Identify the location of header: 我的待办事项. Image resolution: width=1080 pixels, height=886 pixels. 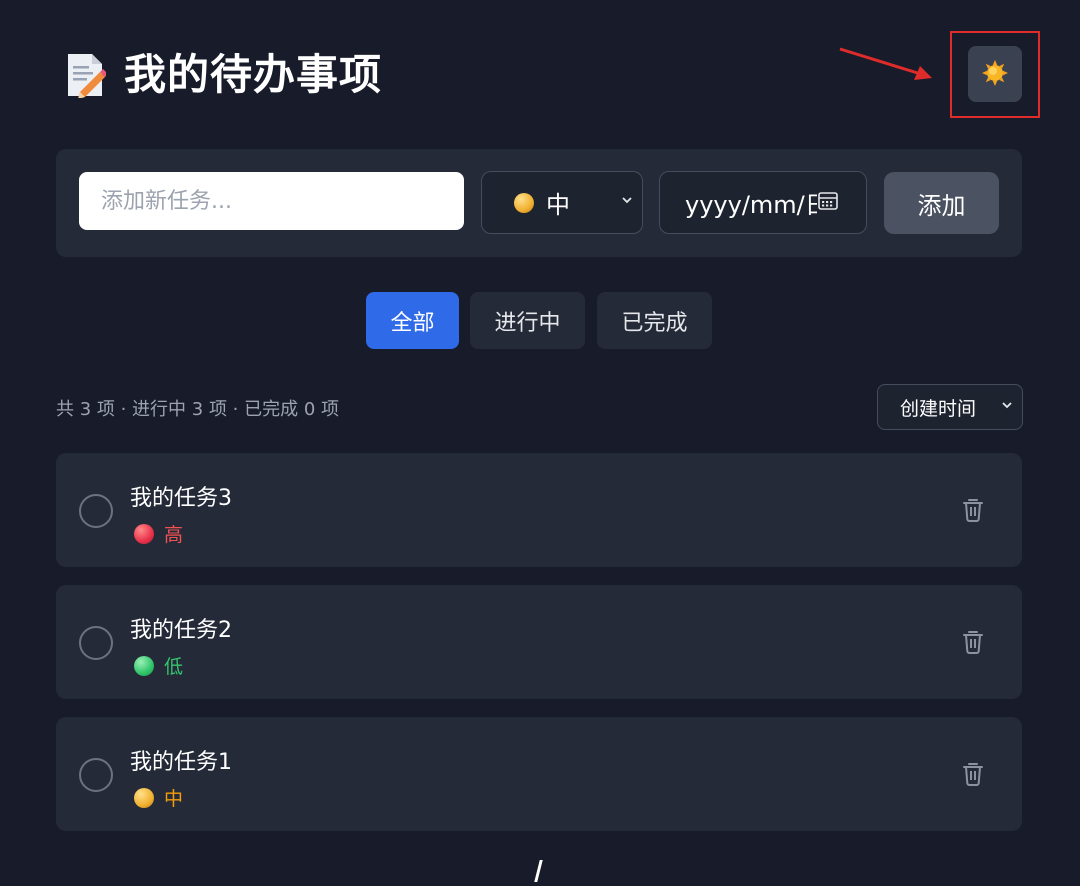
(224, 75).